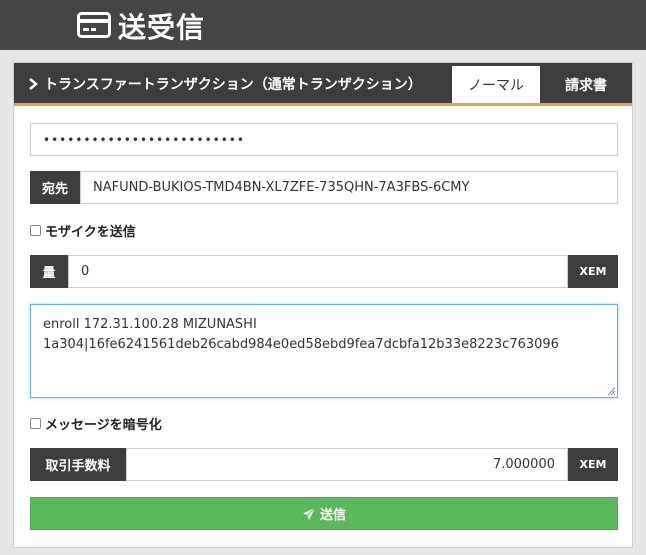 The width and height of the screenshot is (646, 555). What do you see at coordinates (318, 271) in the screenshot?
I see `amount-input: 0` at bounding box center [318, 271].